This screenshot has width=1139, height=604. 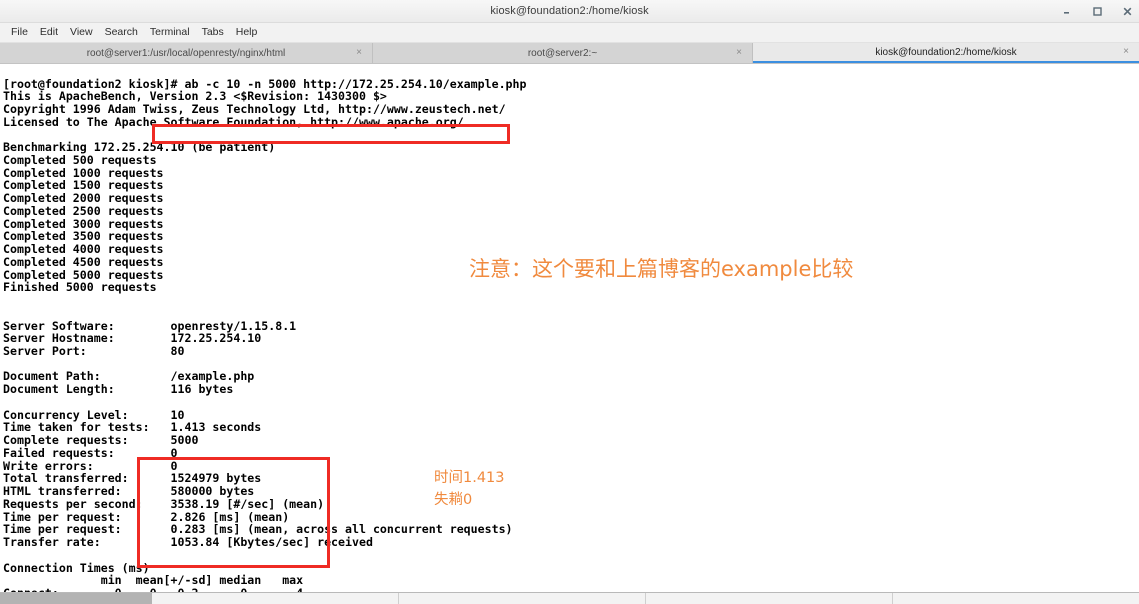 I want to click on menu-item-file: File, so click(x=19, y=32).